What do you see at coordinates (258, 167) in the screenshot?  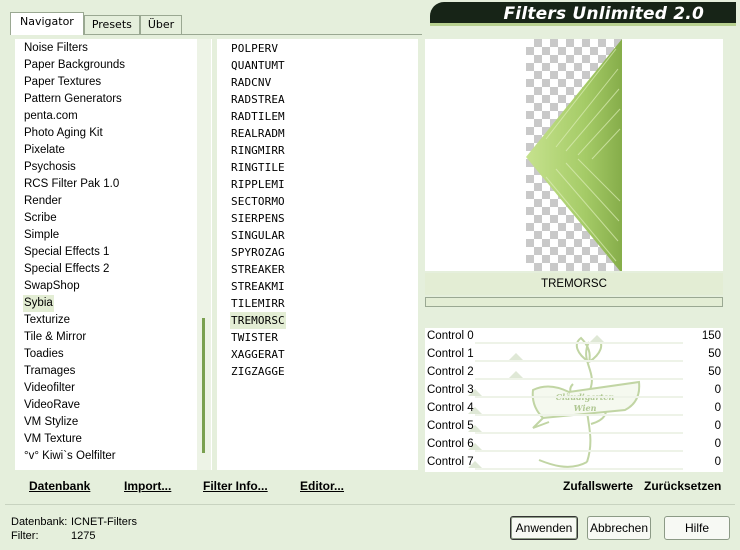 I see `filter-item: RINGTILE` at bounding box center [258, 167].